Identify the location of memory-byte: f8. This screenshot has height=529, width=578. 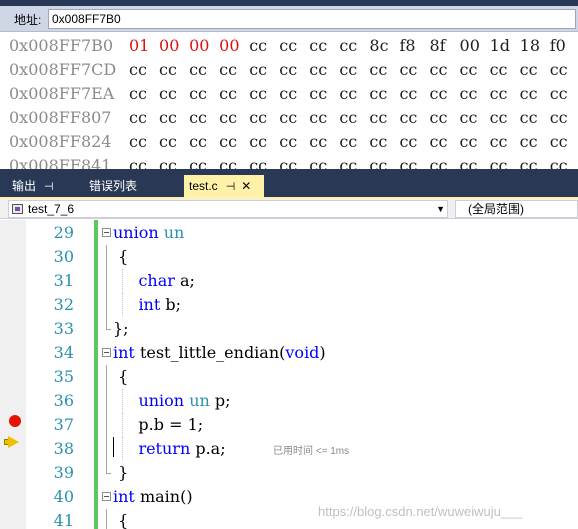
(407, 46).